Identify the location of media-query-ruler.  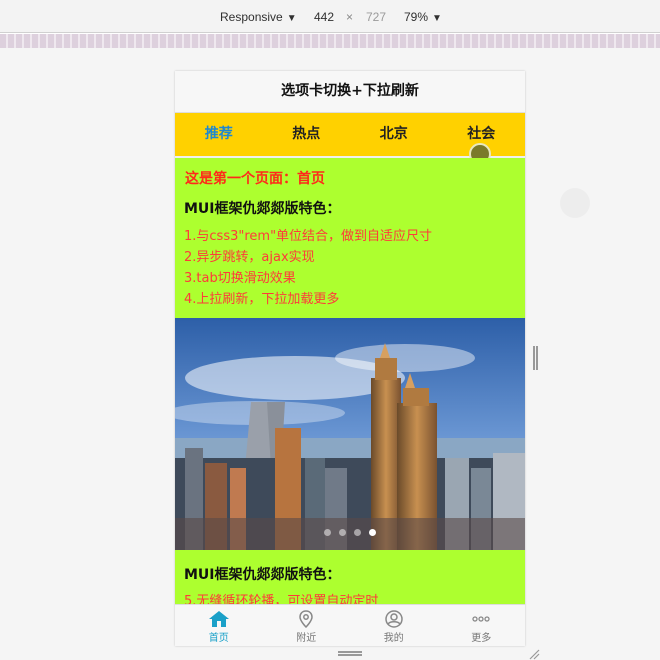
(330, 41).